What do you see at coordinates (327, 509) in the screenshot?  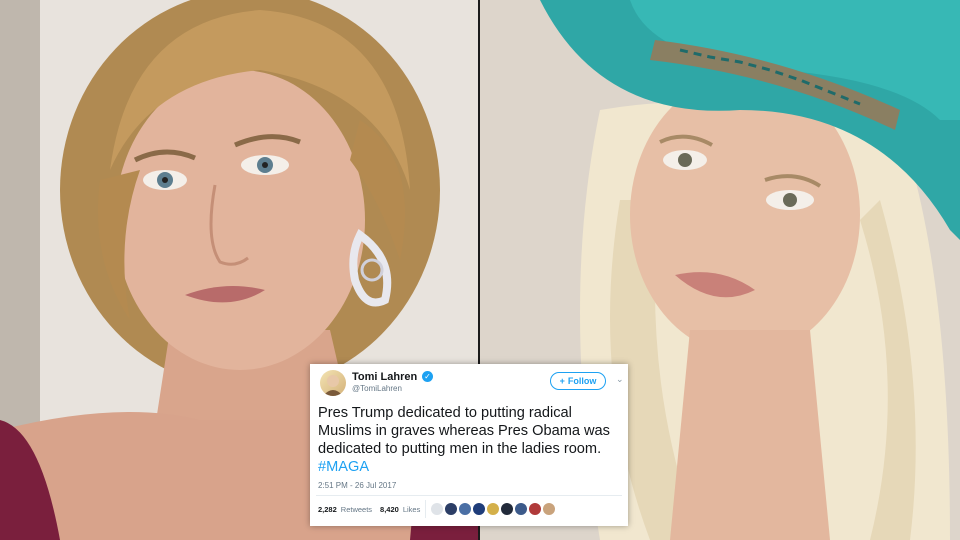 I see `retweet-count: 2,282` at bounding box center [327, 509].